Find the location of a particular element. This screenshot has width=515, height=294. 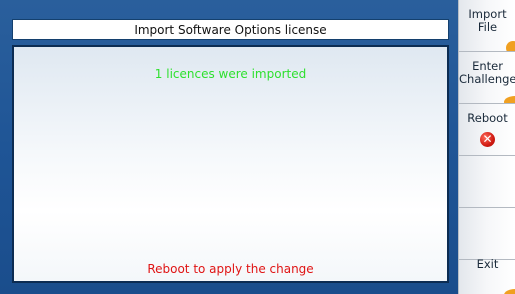

dialog-title: Import Software Options license is located at coordinates (230, 29).